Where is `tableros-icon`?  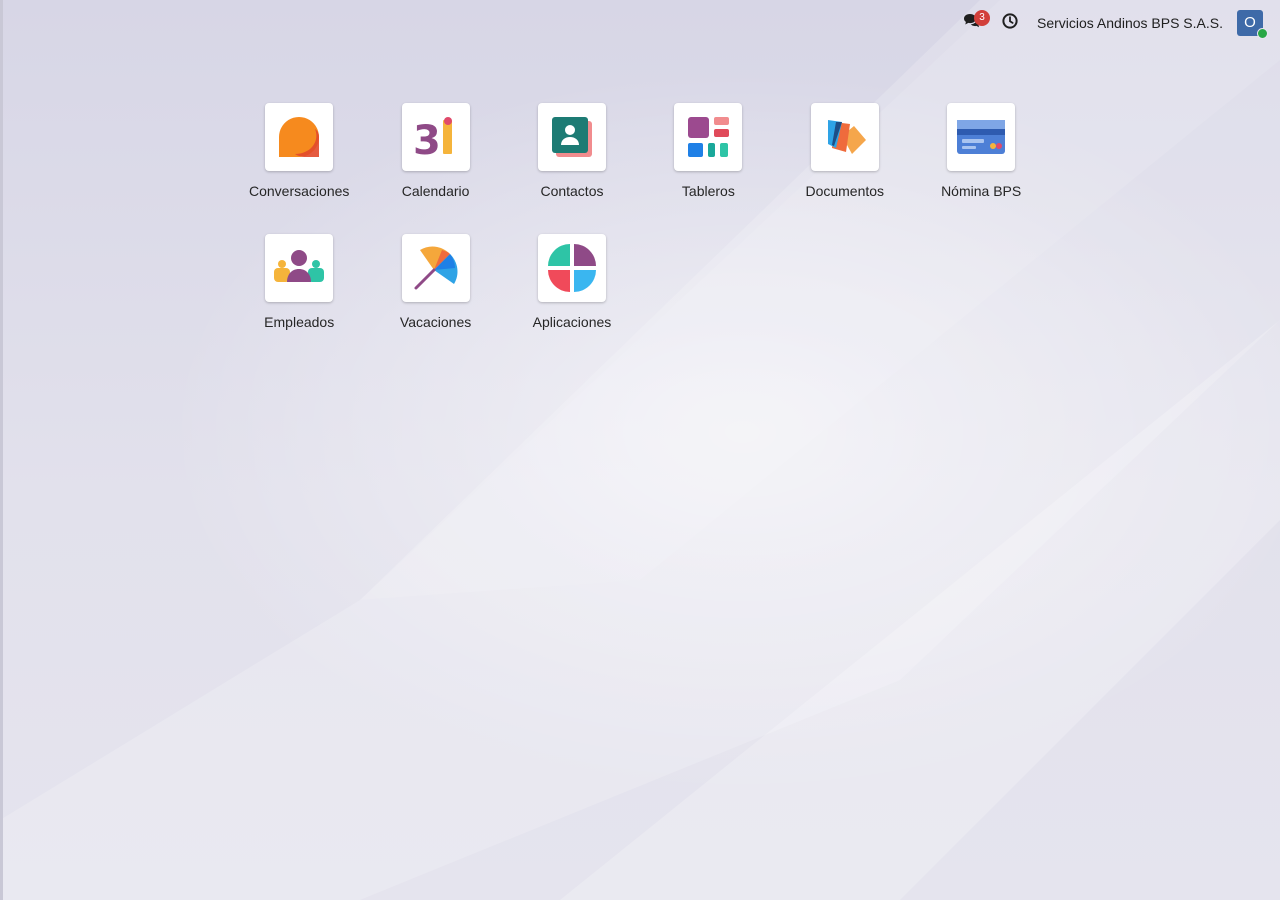
tableros-icon is located at coordinates (708, 137).